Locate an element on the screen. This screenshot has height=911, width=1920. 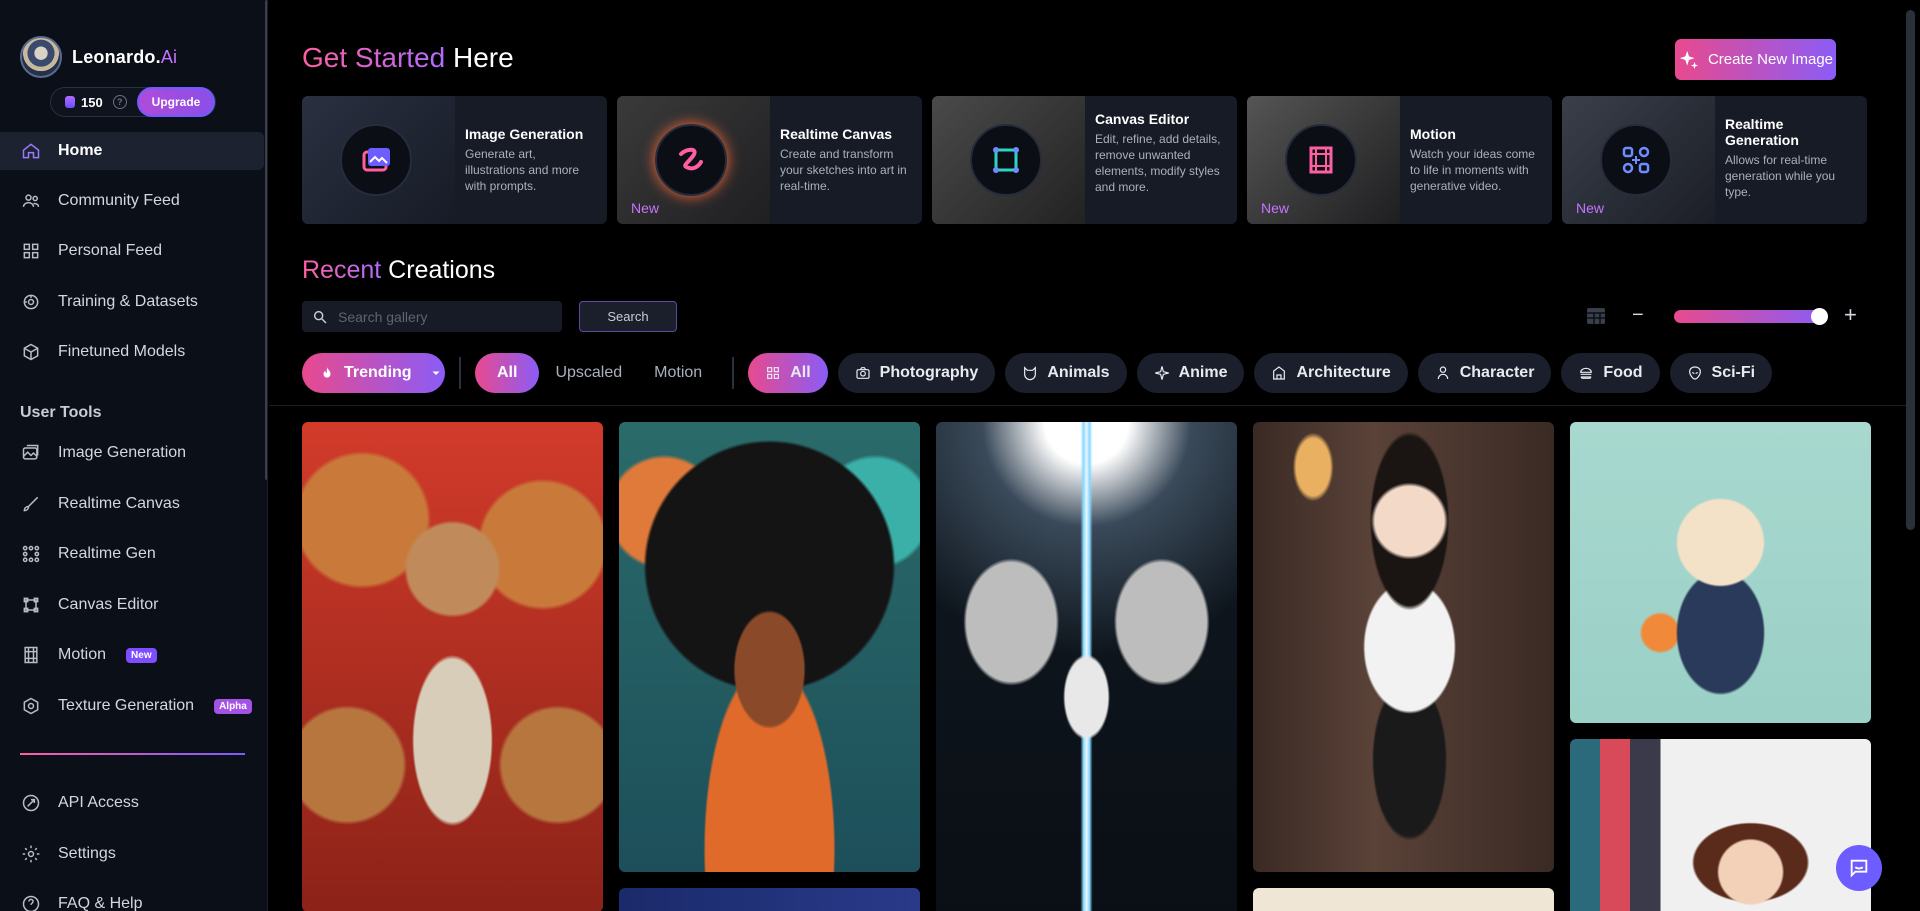
sidebar-item-realtime-canvas: Realtime Canvas is located at coordinates (132, 504).